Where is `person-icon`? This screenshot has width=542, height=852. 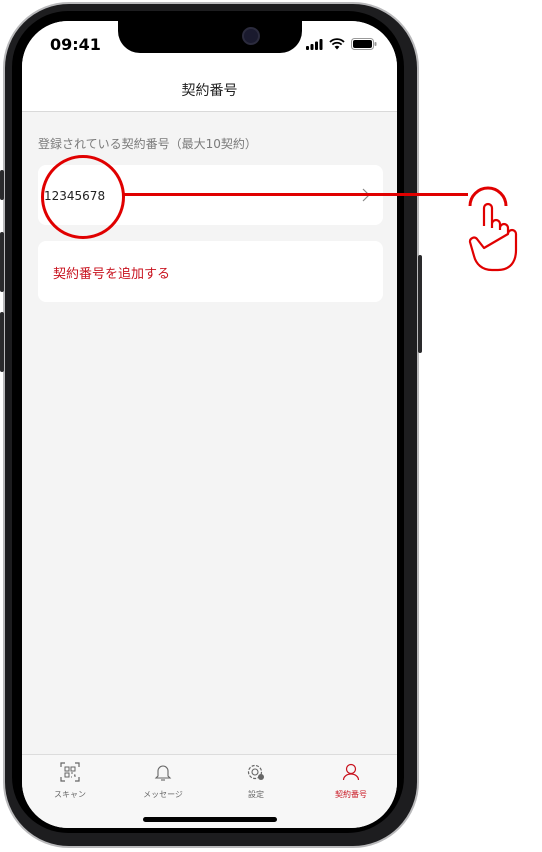
person-icon is located at coordinates (351, 772).